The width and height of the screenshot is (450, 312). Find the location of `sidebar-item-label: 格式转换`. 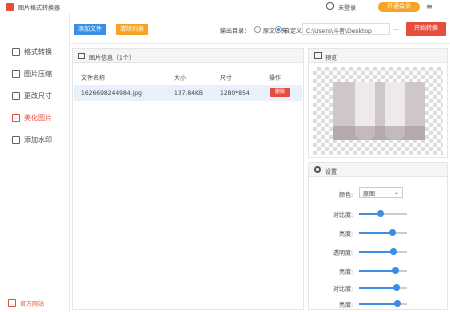

sidebar-item-label: 格式转换 is located at coordinates (38, 52).